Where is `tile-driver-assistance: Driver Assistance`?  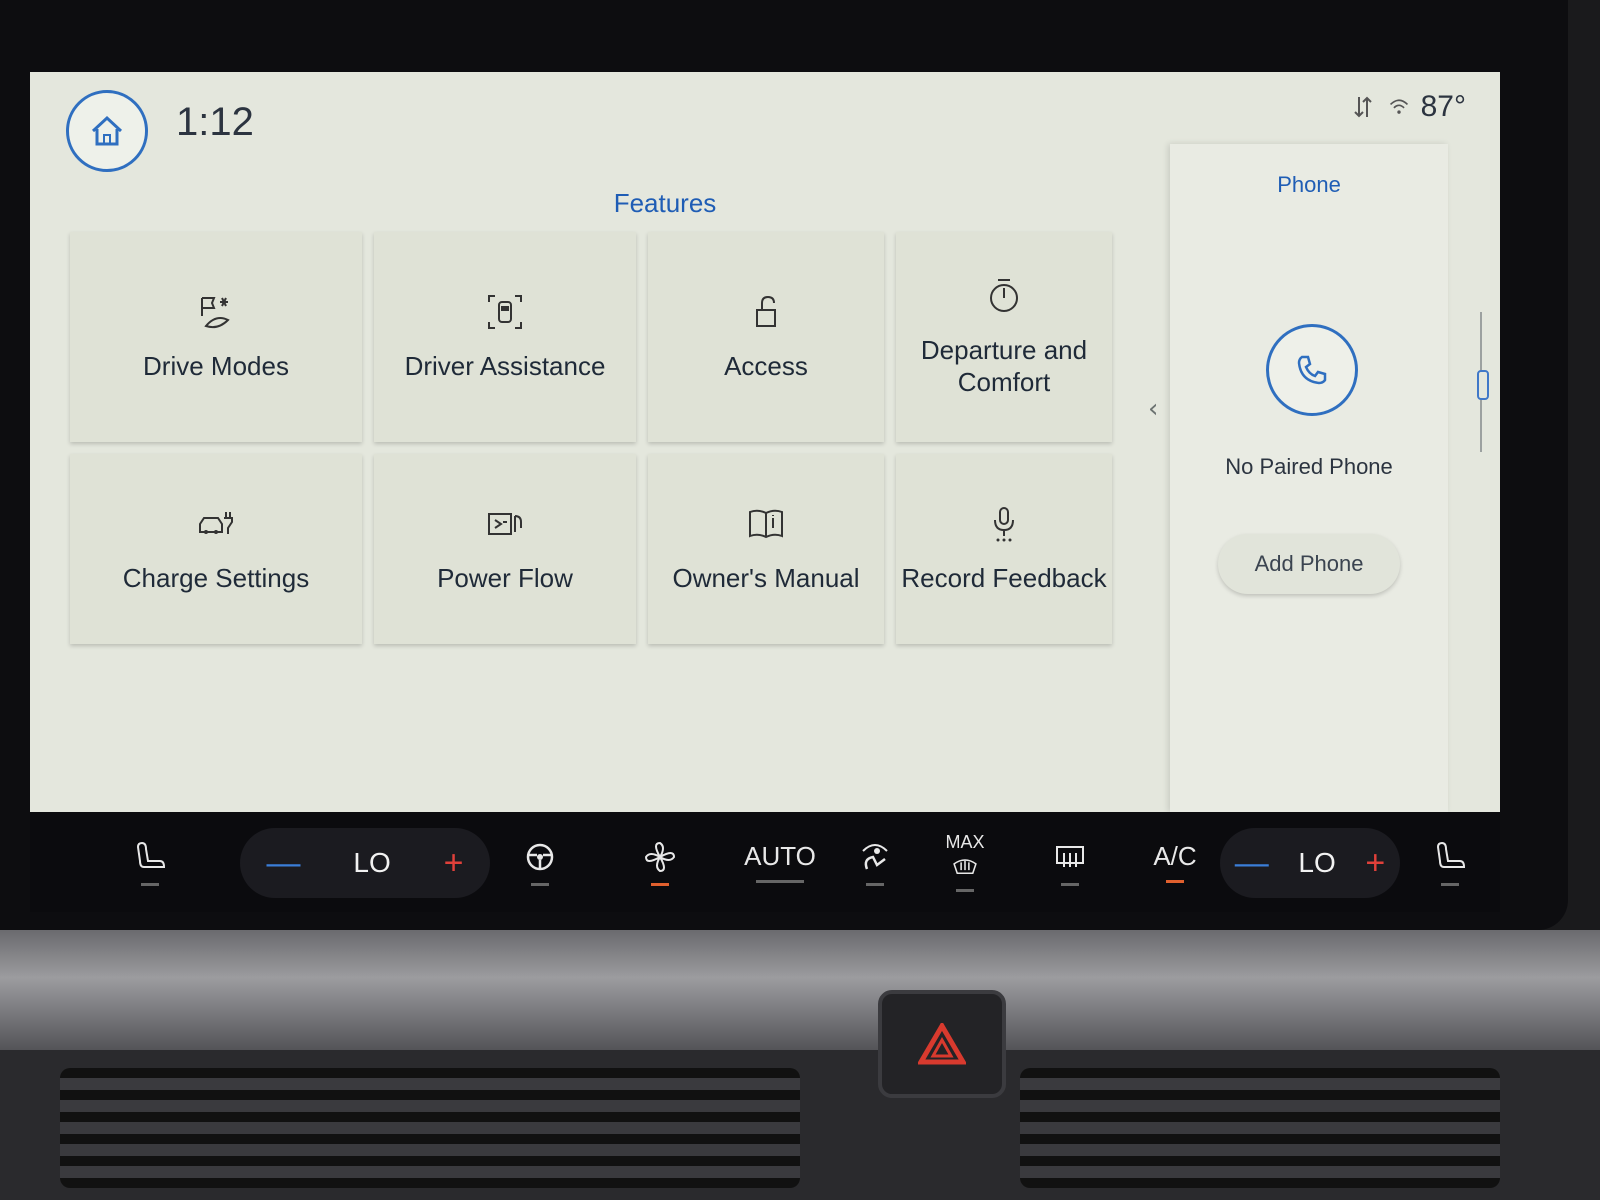 tile-driver-assistance: Driver Assistance is located at coordinates (505, 337).